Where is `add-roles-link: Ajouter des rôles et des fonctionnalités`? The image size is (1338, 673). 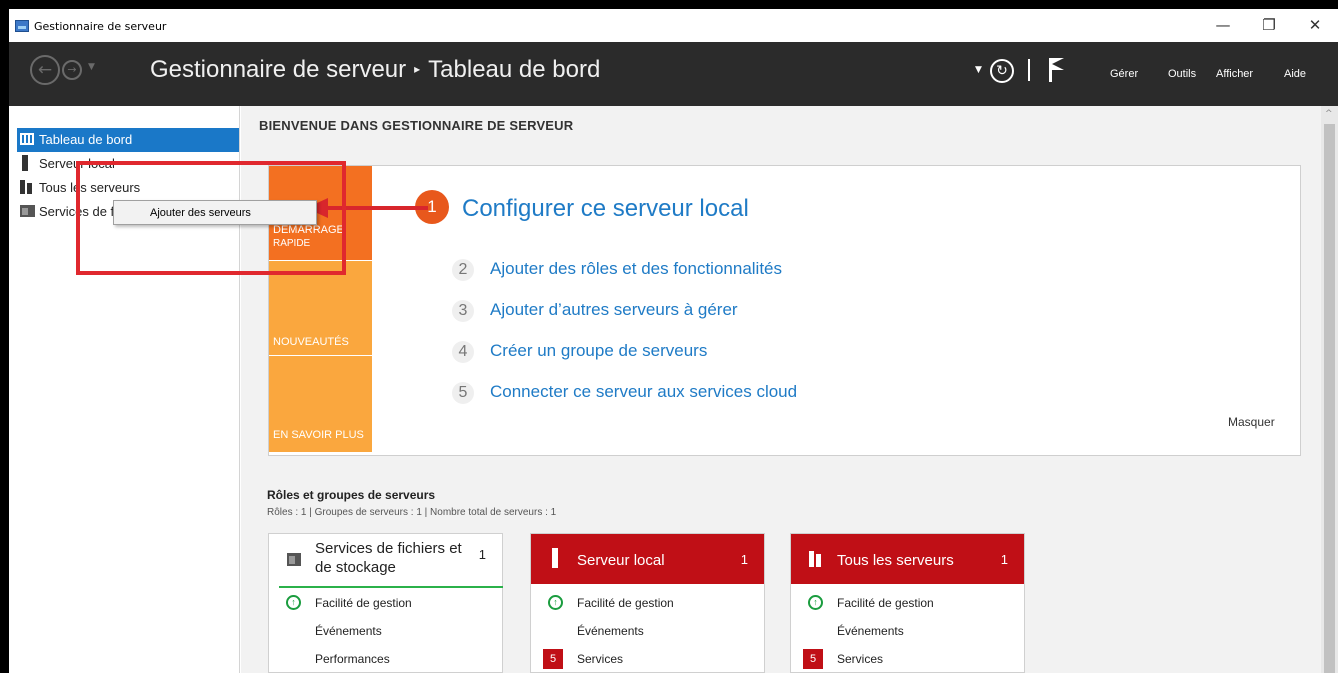 add-roles-link: Ajouter des rôles et des fonctionnalités is located at coordinates (636, 269).